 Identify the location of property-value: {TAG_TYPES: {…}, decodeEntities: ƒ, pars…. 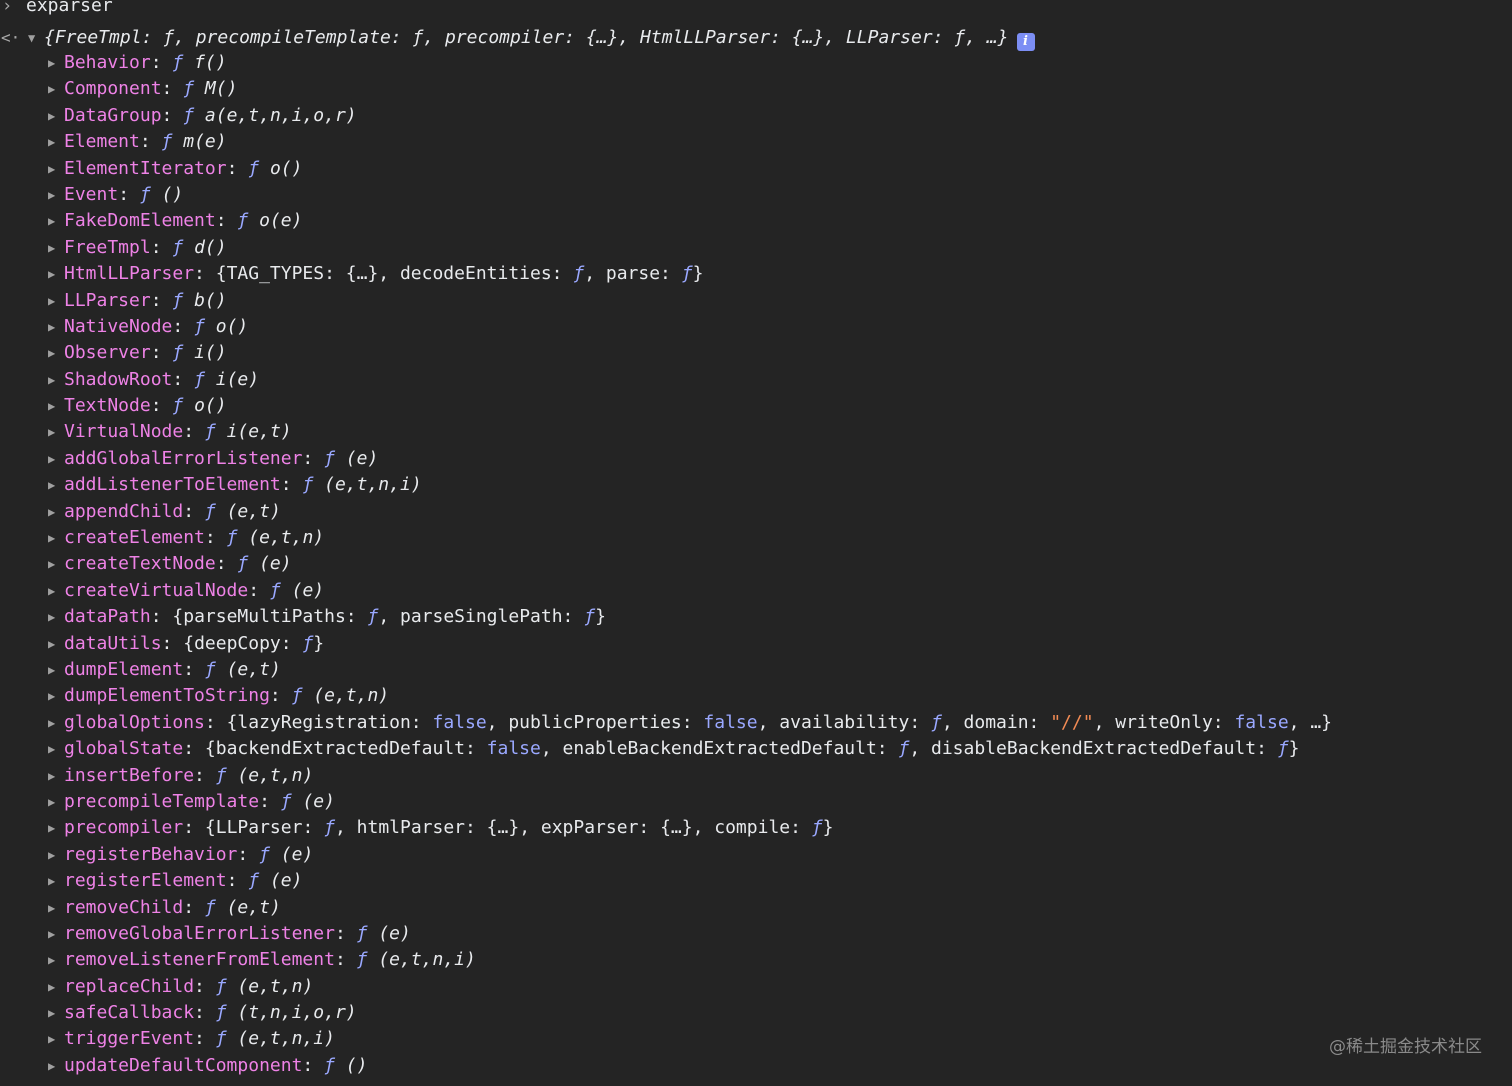
(459, 274).